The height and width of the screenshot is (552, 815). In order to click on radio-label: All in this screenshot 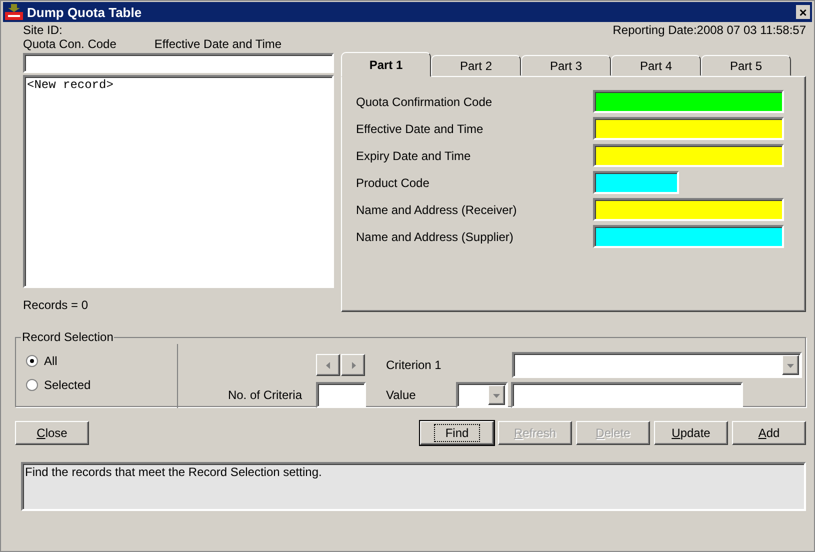, I will do `click(51, 361)`.